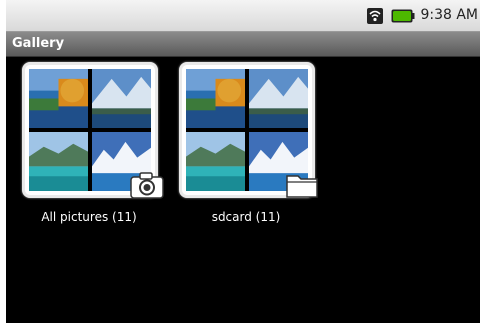  Describe the element at coordinates (89, 217) in the screenshot. I see `album-label-all-pictures: All pictures (11)` at that location.